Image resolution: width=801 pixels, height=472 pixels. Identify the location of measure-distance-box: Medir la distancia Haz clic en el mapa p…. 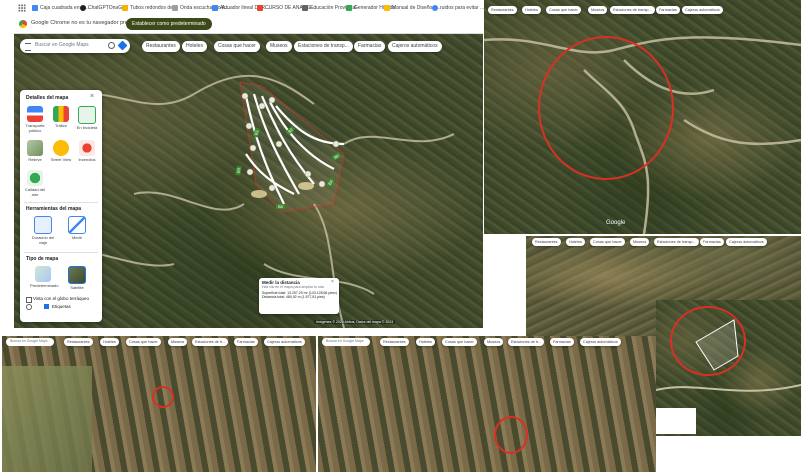
(299, 296).